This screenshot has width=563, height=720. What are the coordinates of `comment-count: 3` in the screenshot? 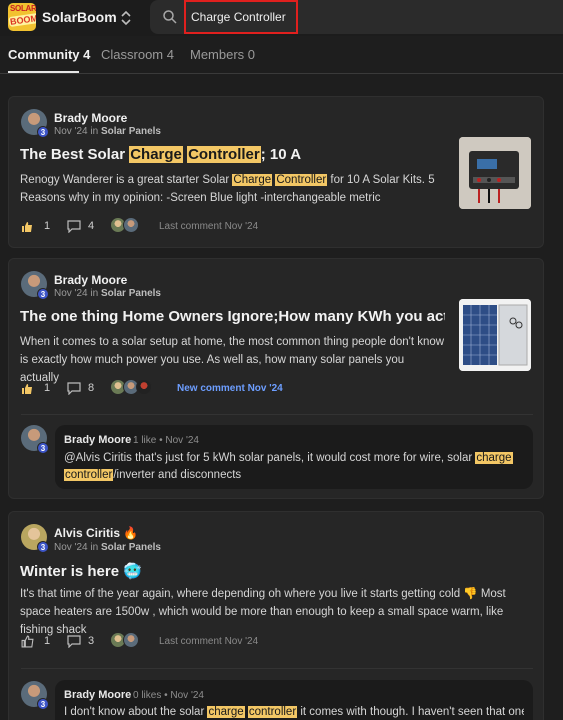 It's located at (91, 641).